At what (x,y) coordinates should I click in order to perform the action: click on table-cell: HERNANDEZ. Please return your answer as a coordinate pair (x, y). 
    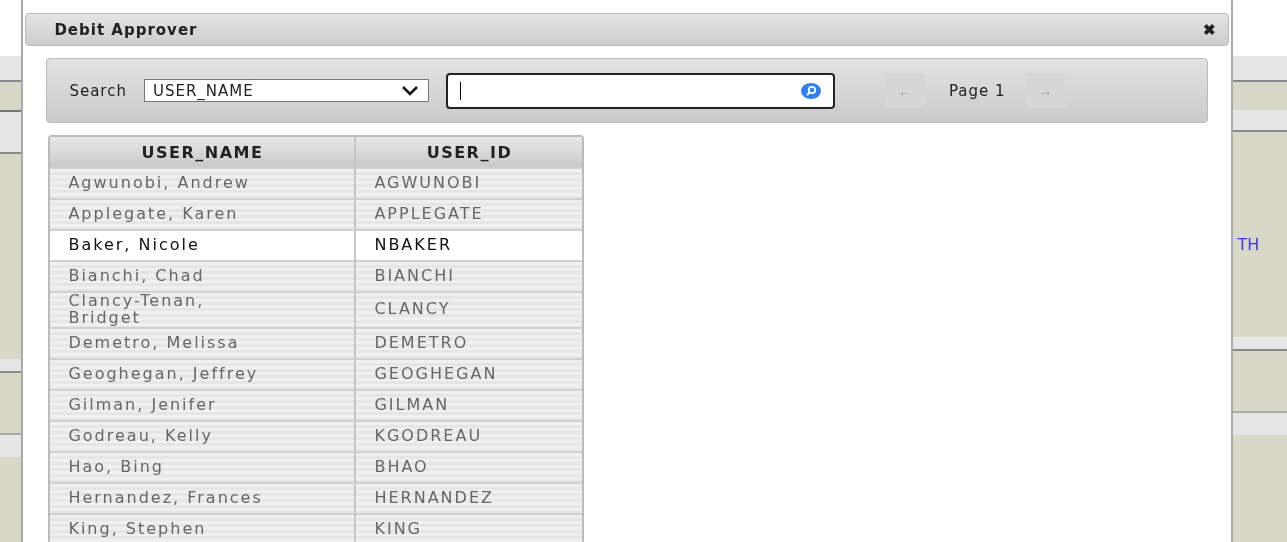
    Looking at the image, I should click on (469, 497).